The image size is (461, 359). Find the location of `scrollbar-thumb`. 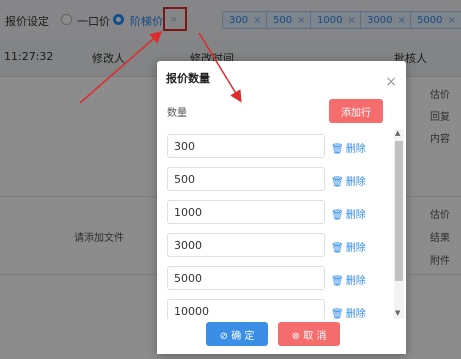

scrollbar-thumb is located at coordinates (399, 211).